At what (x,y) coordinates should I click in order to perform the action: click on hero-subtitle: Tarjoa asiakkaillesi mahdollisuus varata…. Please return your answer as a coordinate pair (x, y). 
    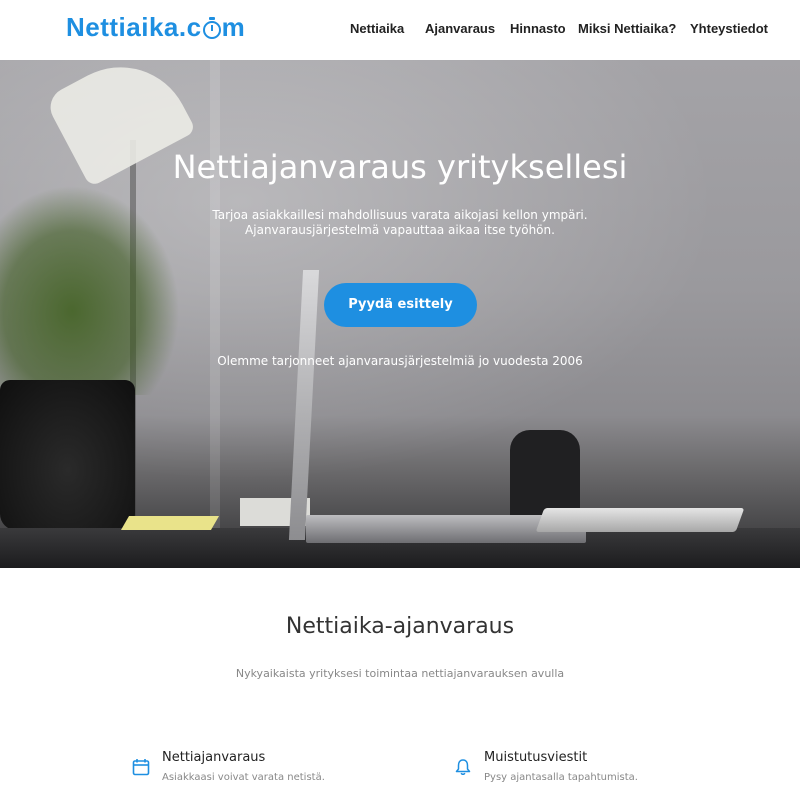
    Looking at the image, I should click on (400, 223).